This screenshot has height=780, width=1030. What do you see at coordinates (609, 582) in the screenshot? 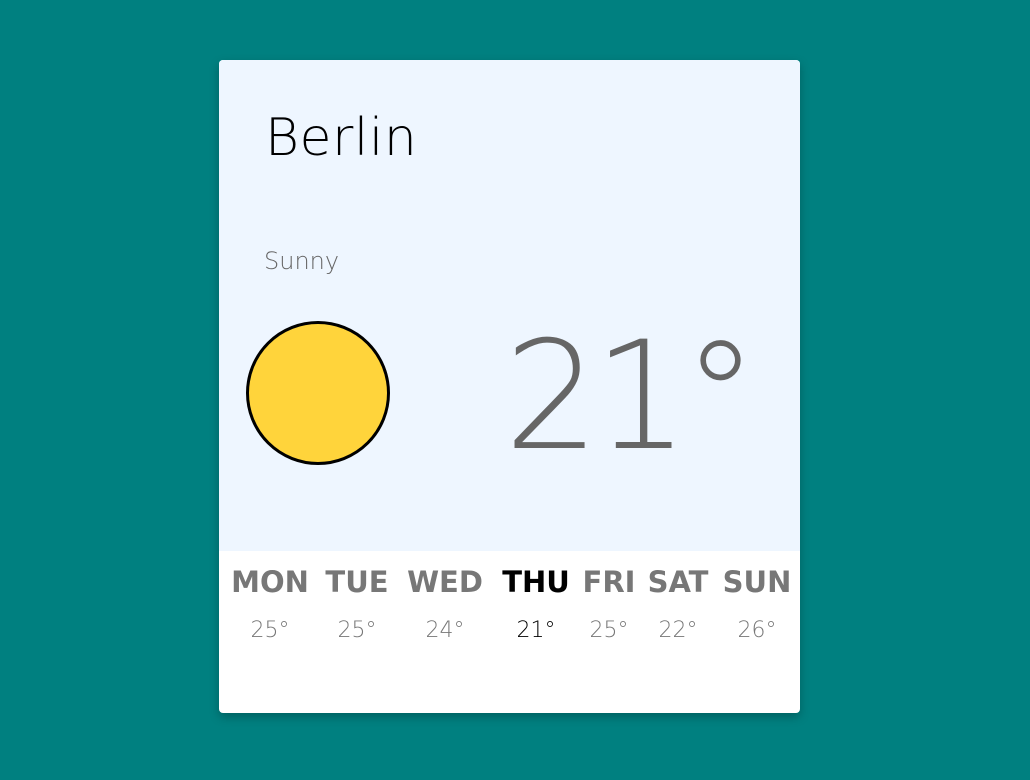
I see `forecast-day-label: FRI` at bounding box center [609, 582].